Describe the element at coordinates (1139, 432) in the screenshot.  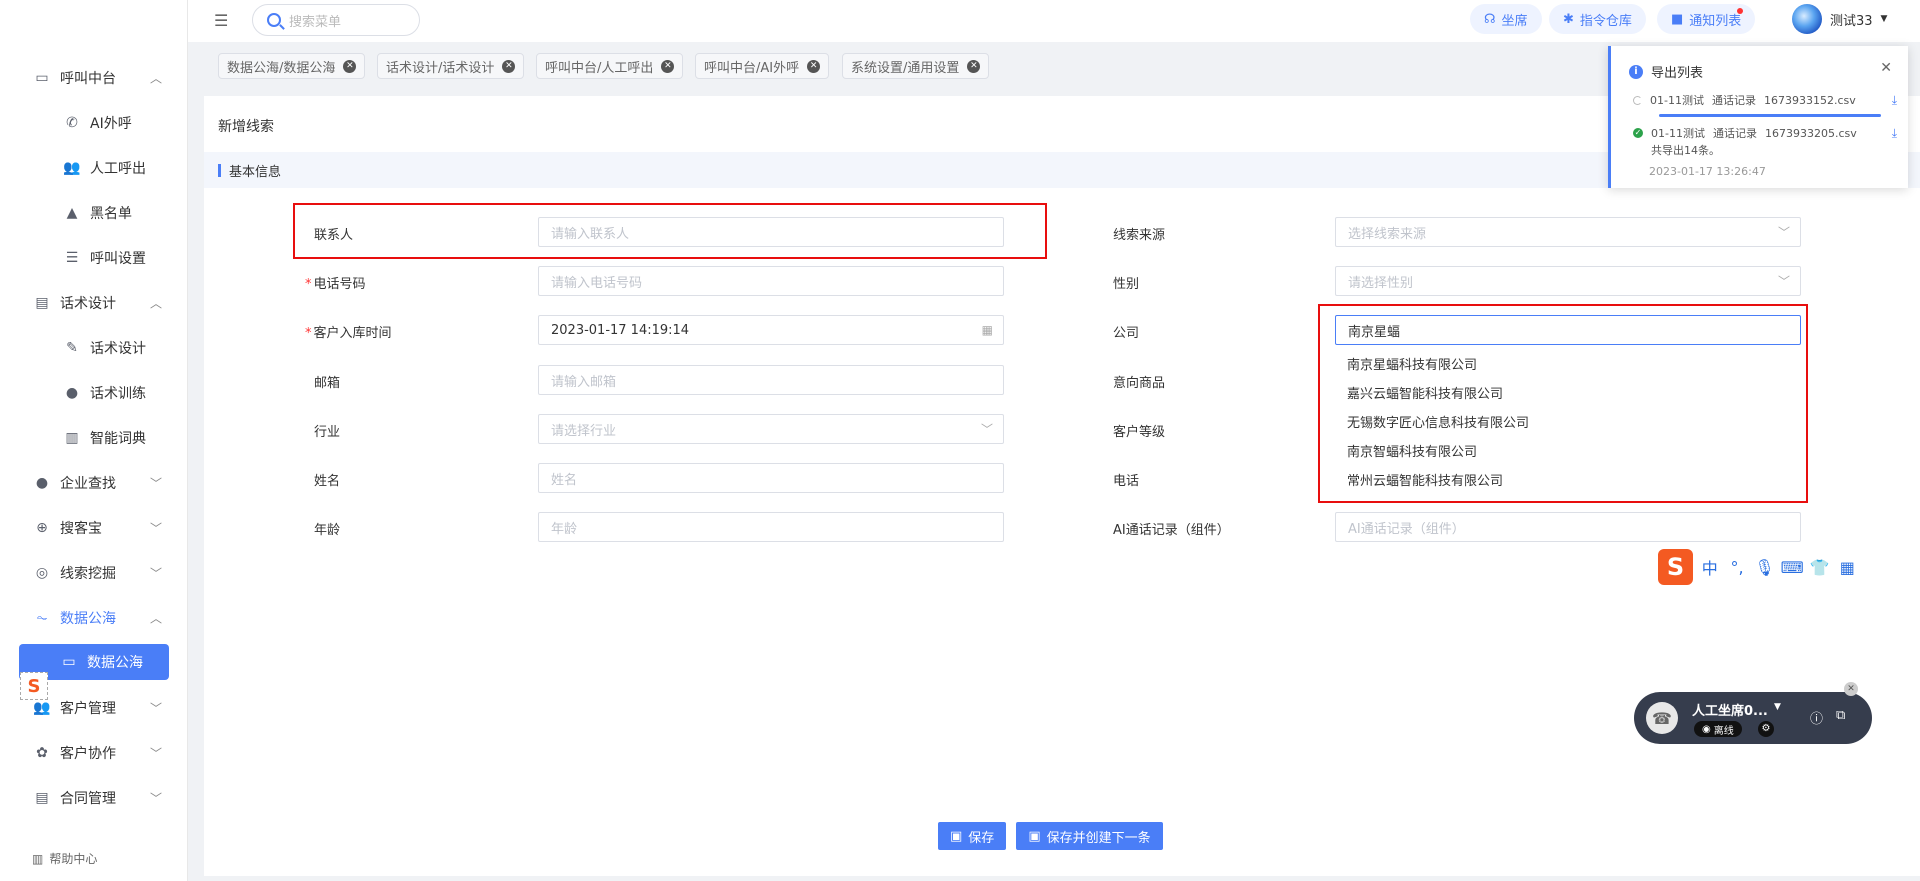
I see `customer-level-label: 客户等级` at that location.